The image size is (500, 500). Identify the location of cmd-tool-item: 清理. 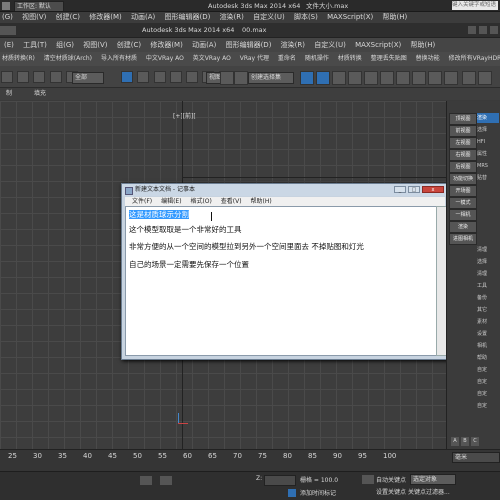
(488, 250).